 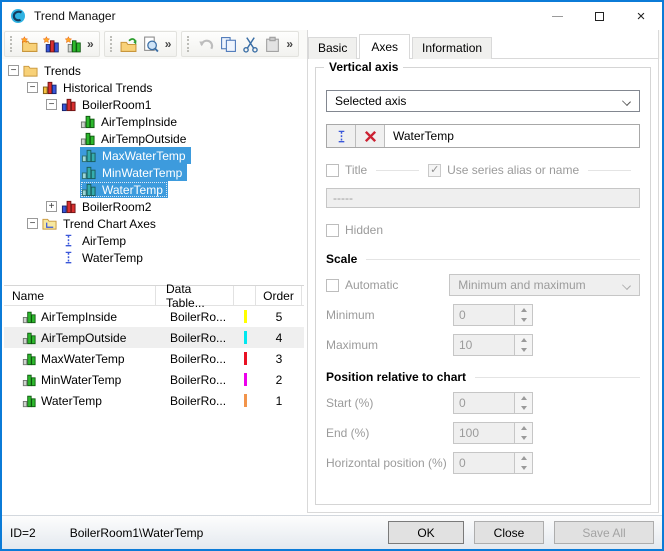 I want to click on axis-selector-combobox: Selected axis, so click(x=483, y=101).